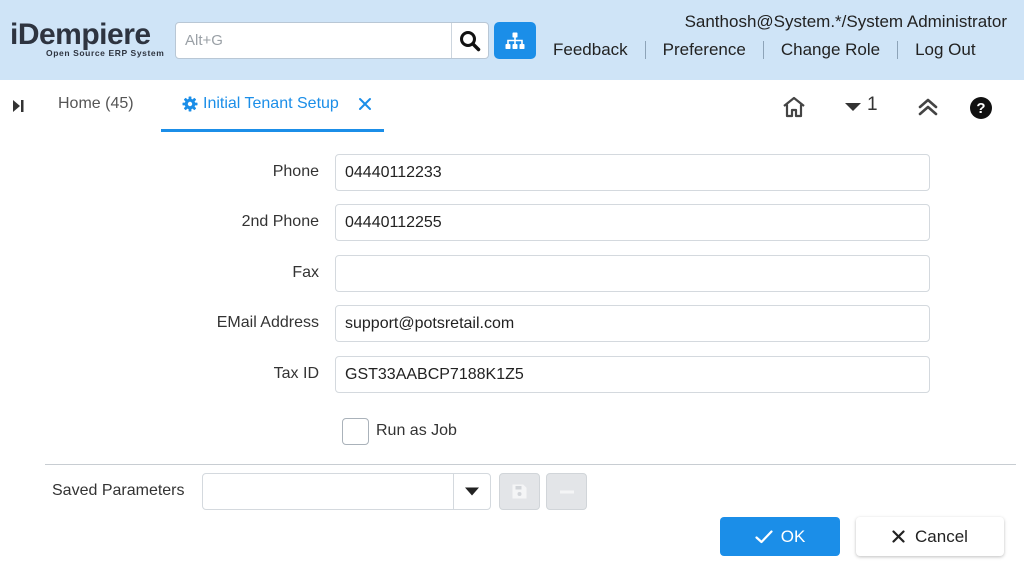 This screenshot has width=1024, height=577. Describe the element at coordinates (793, 536) in the screenshot. I see `ok-label: OK` at that location.